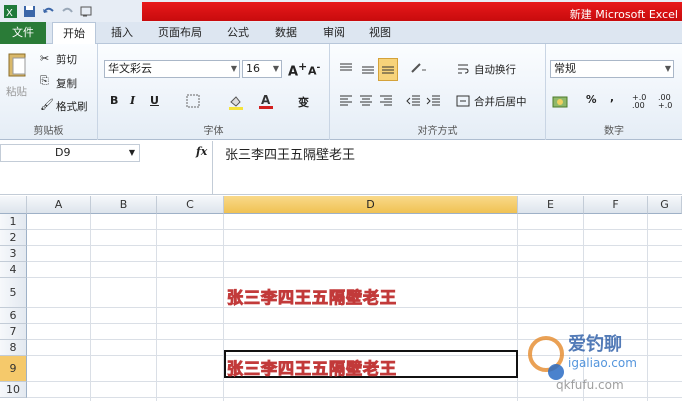 The width and height of the screenshot is (682, 404). Describe the element at coordinates (13, 332) in the screenshot. I see `row-header-7: 7` at that location.